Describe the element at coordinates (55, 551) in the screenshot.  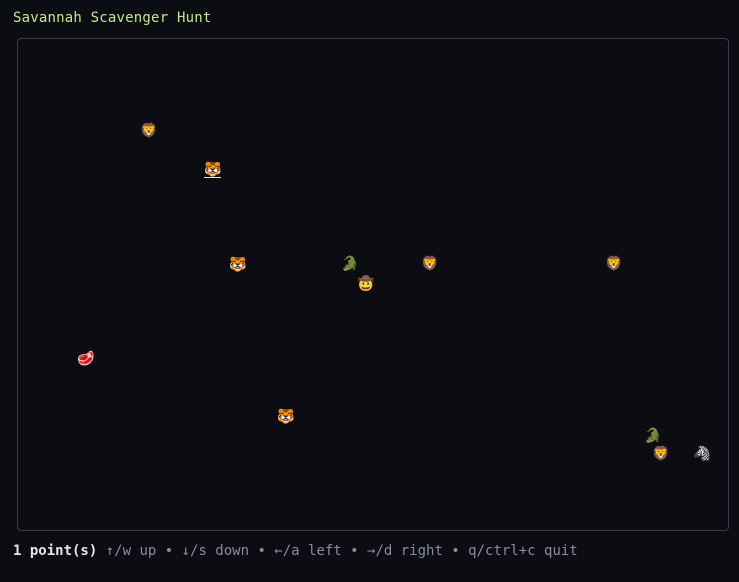
I see `score-counter: 1 point(s)` at that location.